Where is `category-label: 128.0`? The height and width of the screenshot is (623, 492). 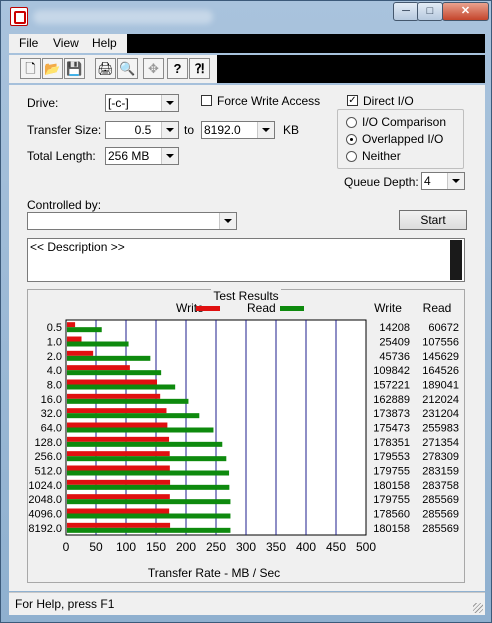
category-label: 128.0 is located at coordinates (48, 443).